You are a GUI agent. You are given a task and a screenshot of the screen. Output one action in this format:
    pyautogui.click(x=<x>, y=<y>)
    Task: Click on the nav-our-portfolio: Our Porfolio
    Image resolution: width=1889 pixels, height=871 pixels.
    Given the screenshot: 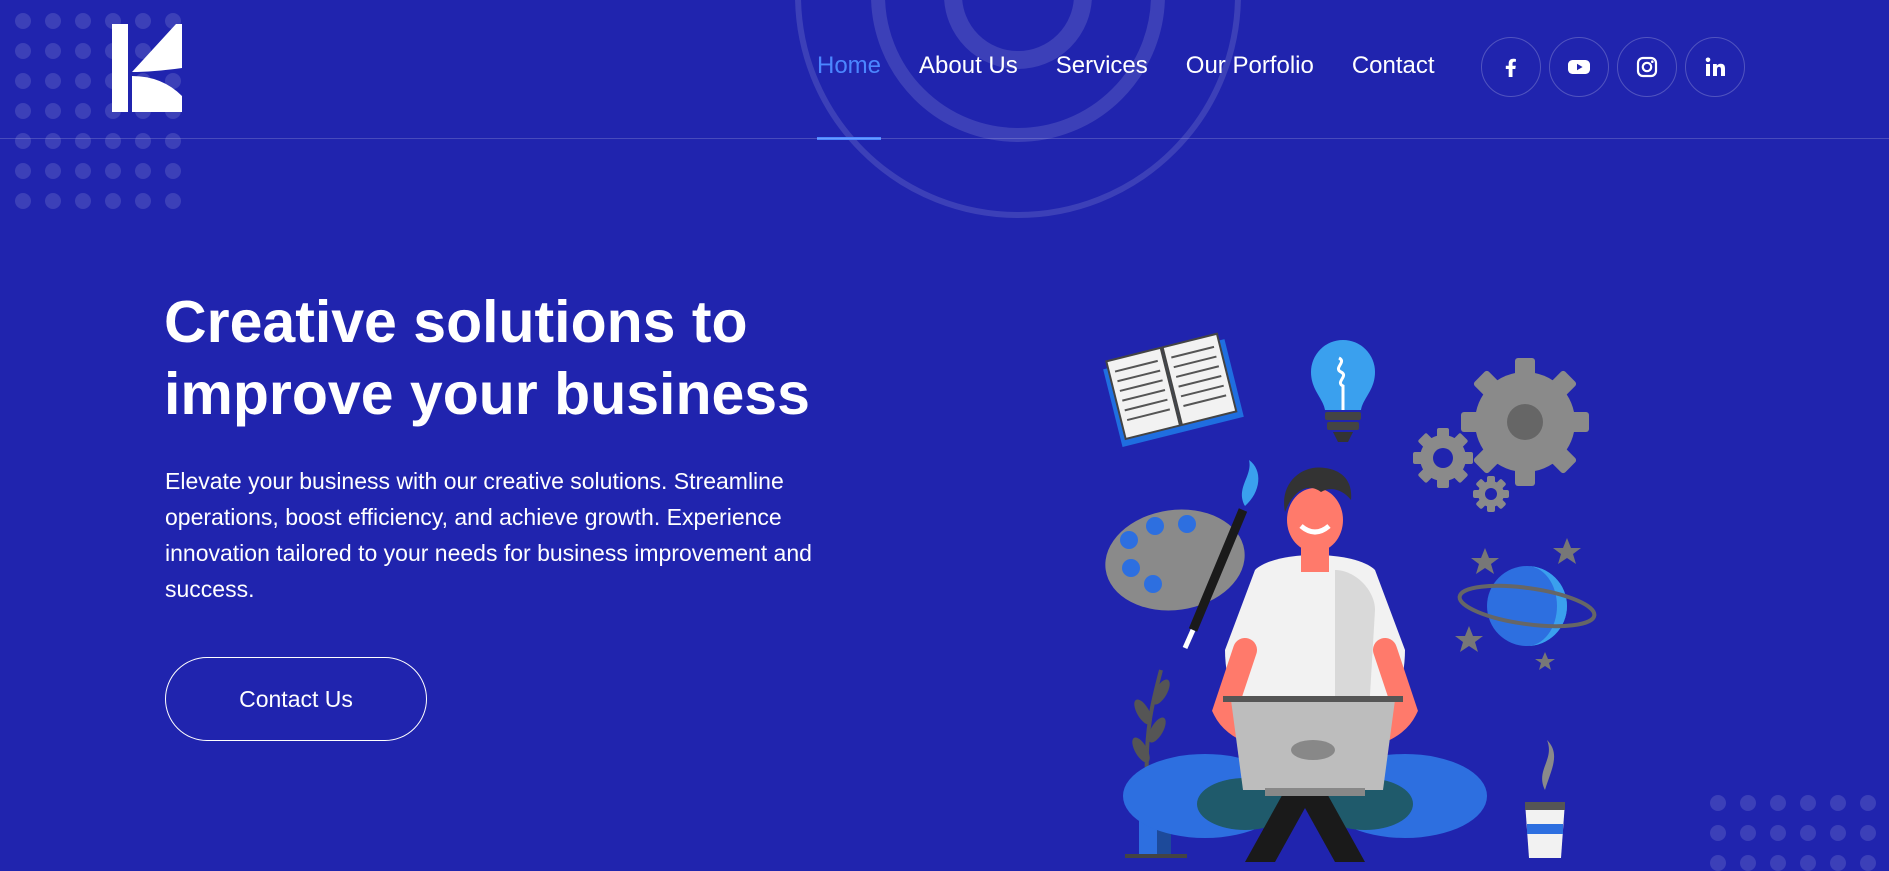 What is the action you would take?
    pyautogui.click(x=1250, y=66)
    